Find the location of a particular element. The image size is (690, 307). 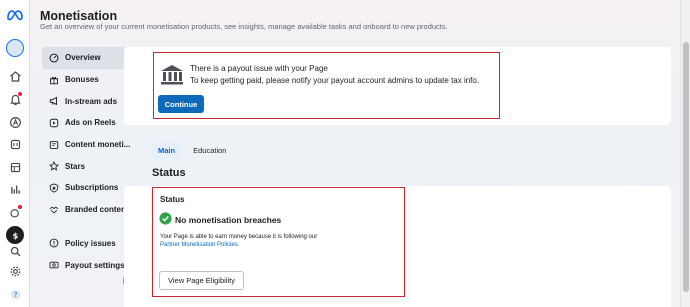

ads-icon is located at coordinates (15, 122).